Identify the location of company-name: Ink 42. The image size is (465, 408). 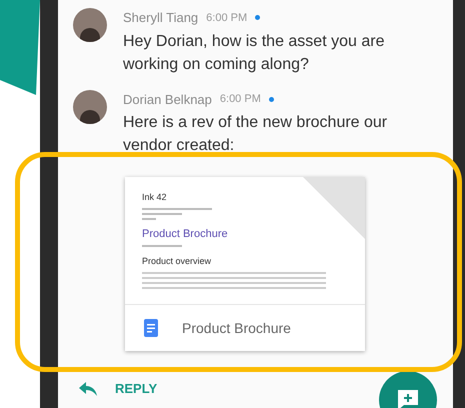
(155, 197).